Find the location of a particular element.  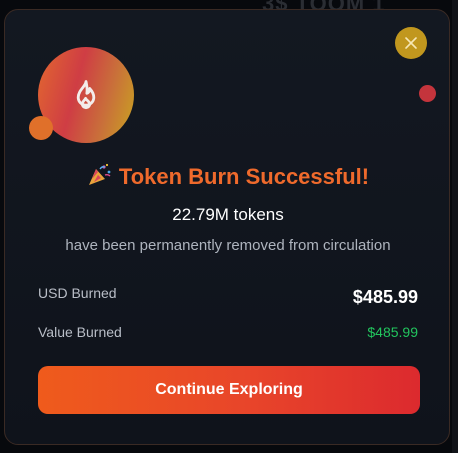

close-icon is located at coordinates (411, 43).